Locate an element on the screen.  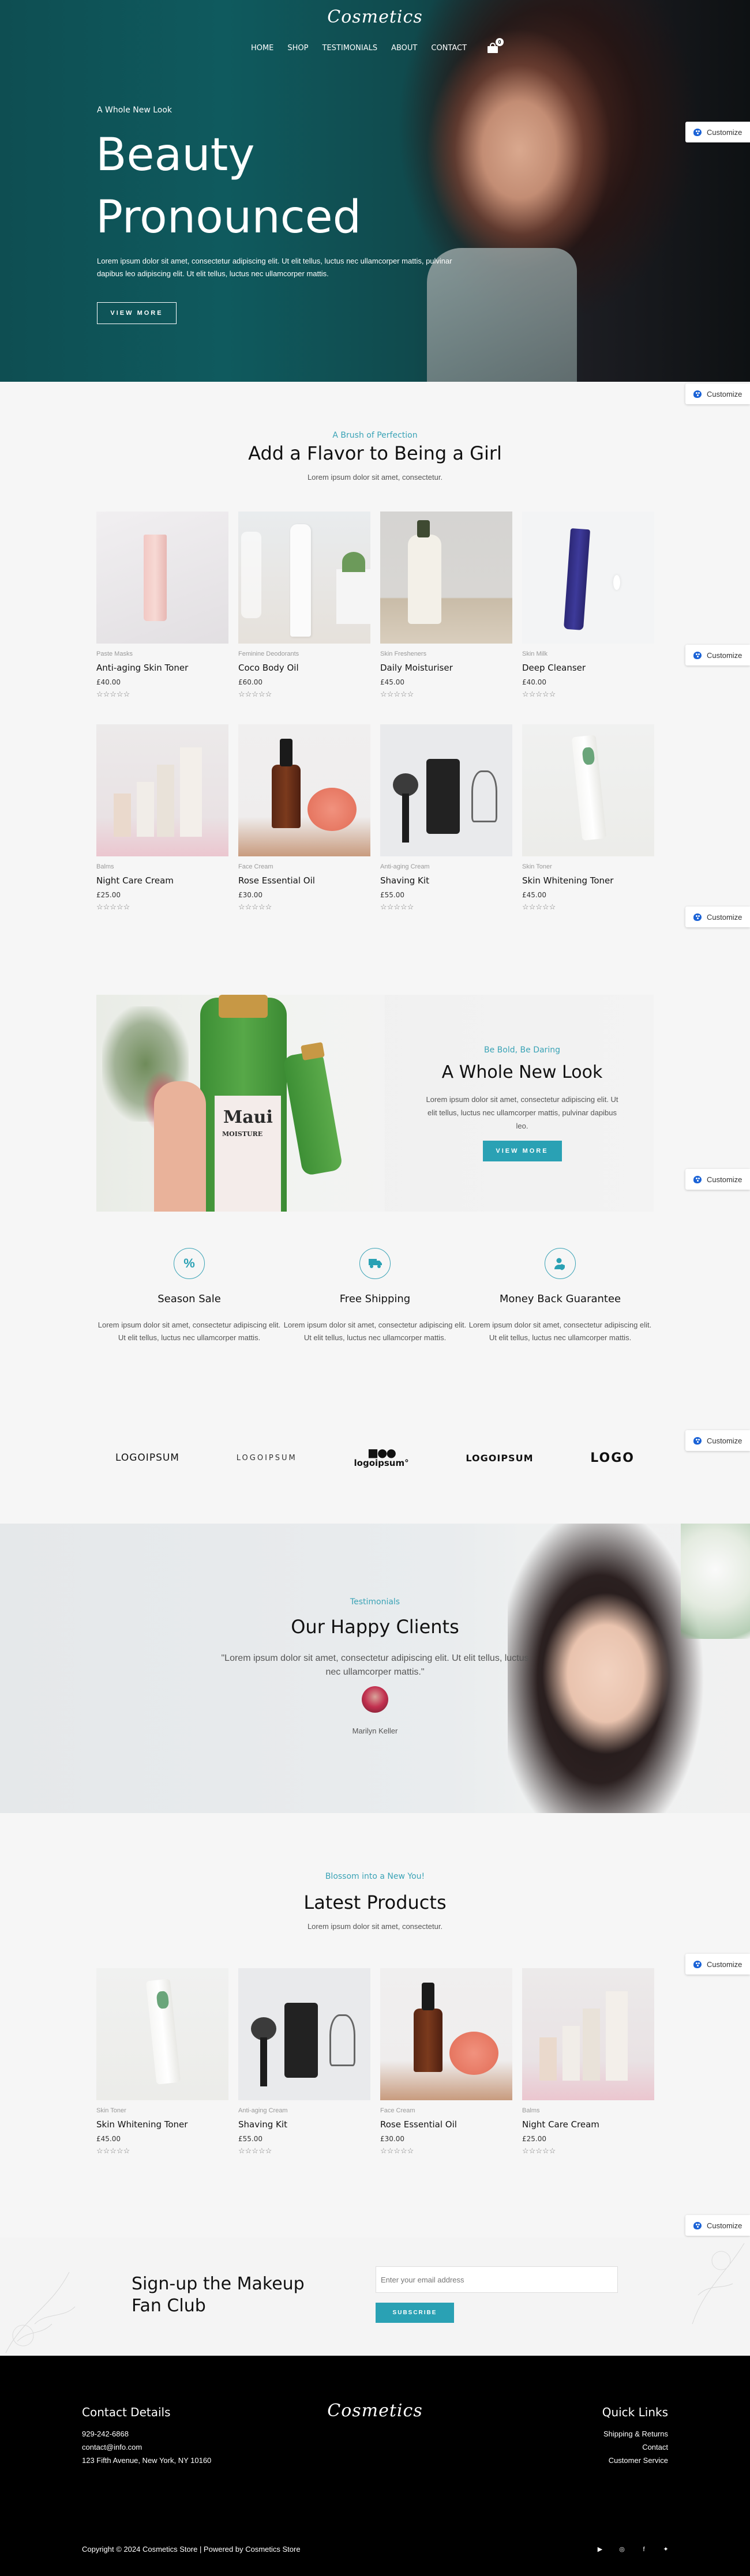
nav-testimonials: TESTIMONIALS is located at coordinates (350, 48).